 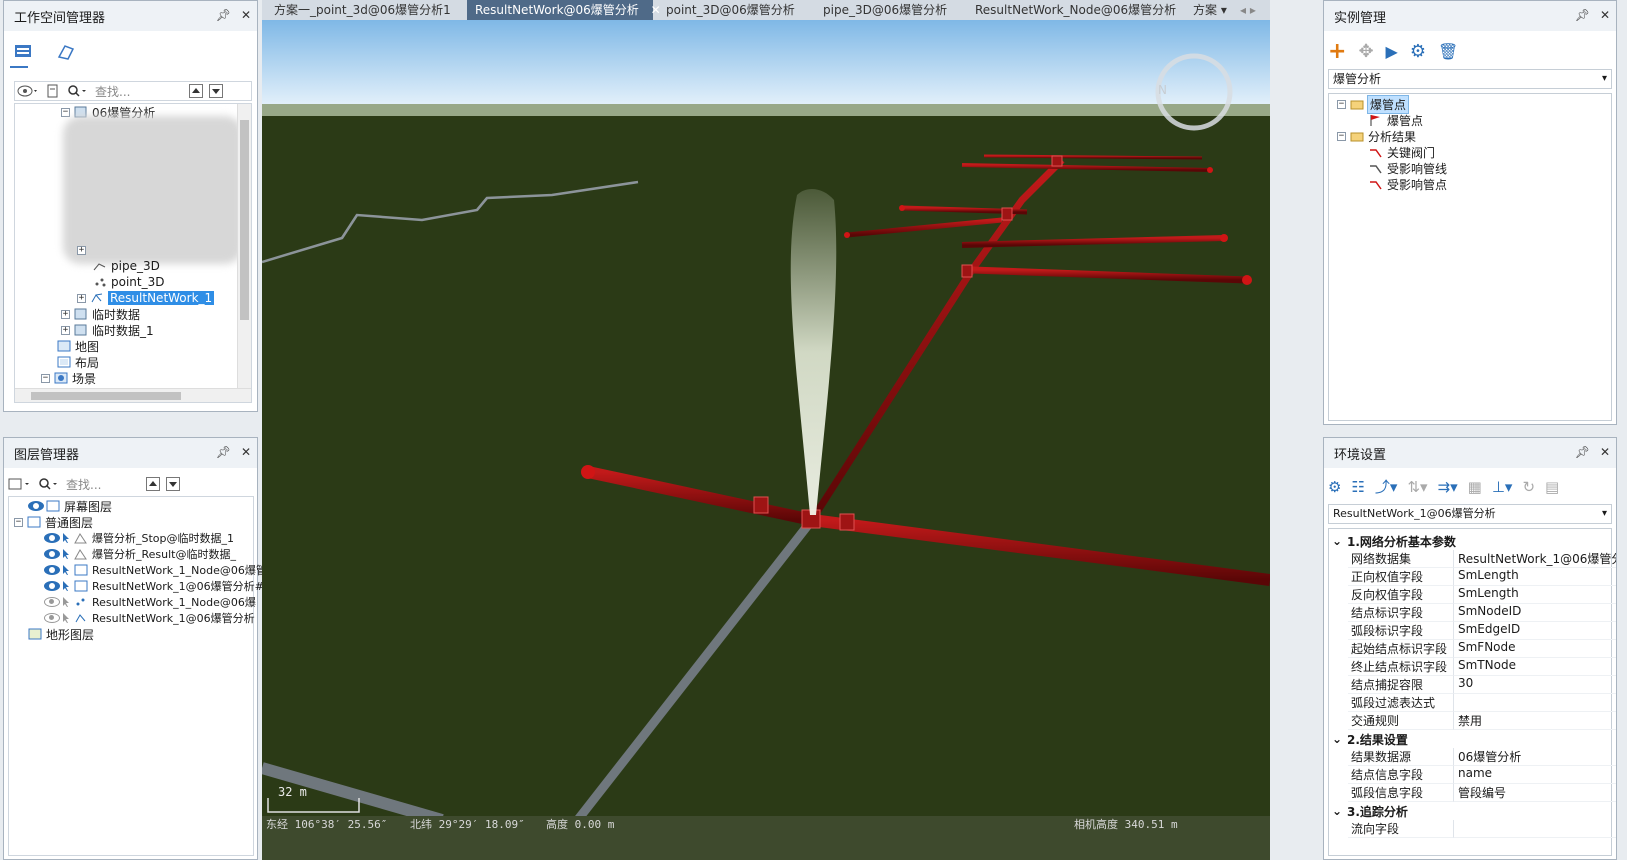 I want to click on property-row: 终止结点标识字段 SmTNode, so click(x=1482, y=667).